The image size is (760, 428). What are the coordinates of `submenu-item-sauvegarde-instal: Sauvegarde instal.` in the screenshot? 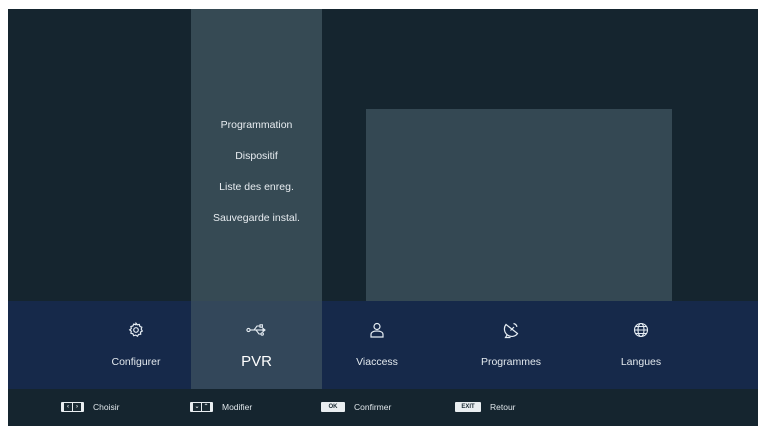 It's located at (256, 225).